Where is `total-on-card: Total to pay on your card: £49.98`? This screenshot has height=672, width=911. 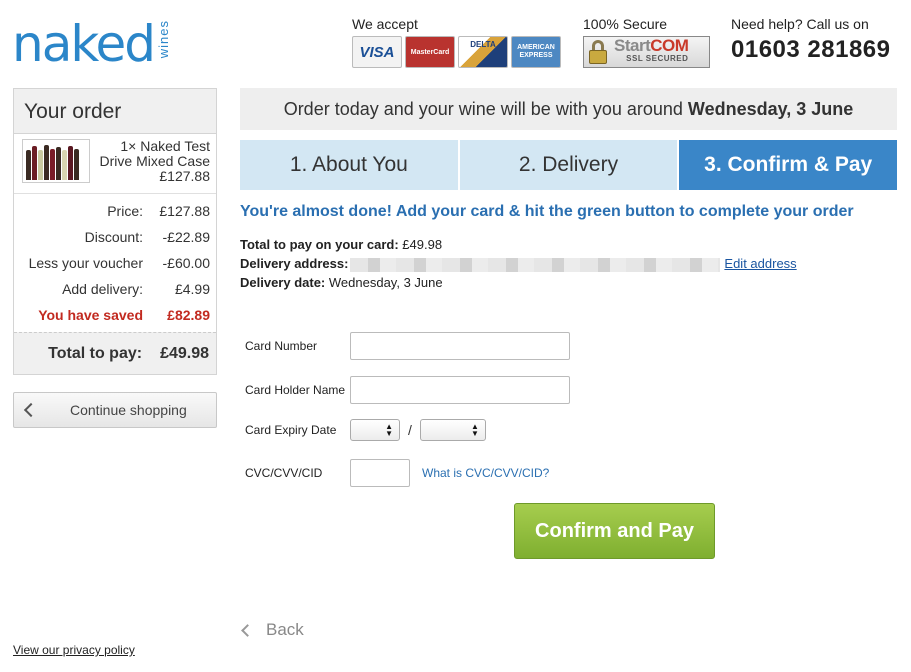 total-on-card: Total to pay on your card: £49.98 is located at coordinates (341, 244).